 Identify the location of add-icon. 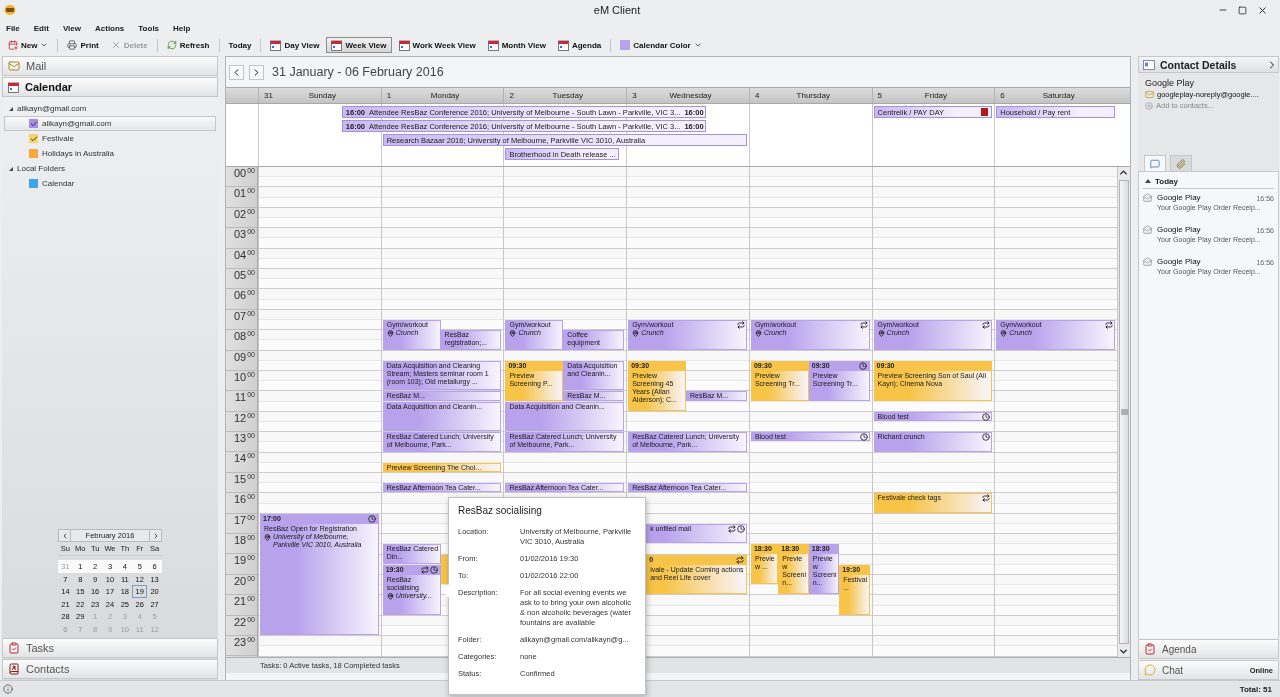
(1149, 105).